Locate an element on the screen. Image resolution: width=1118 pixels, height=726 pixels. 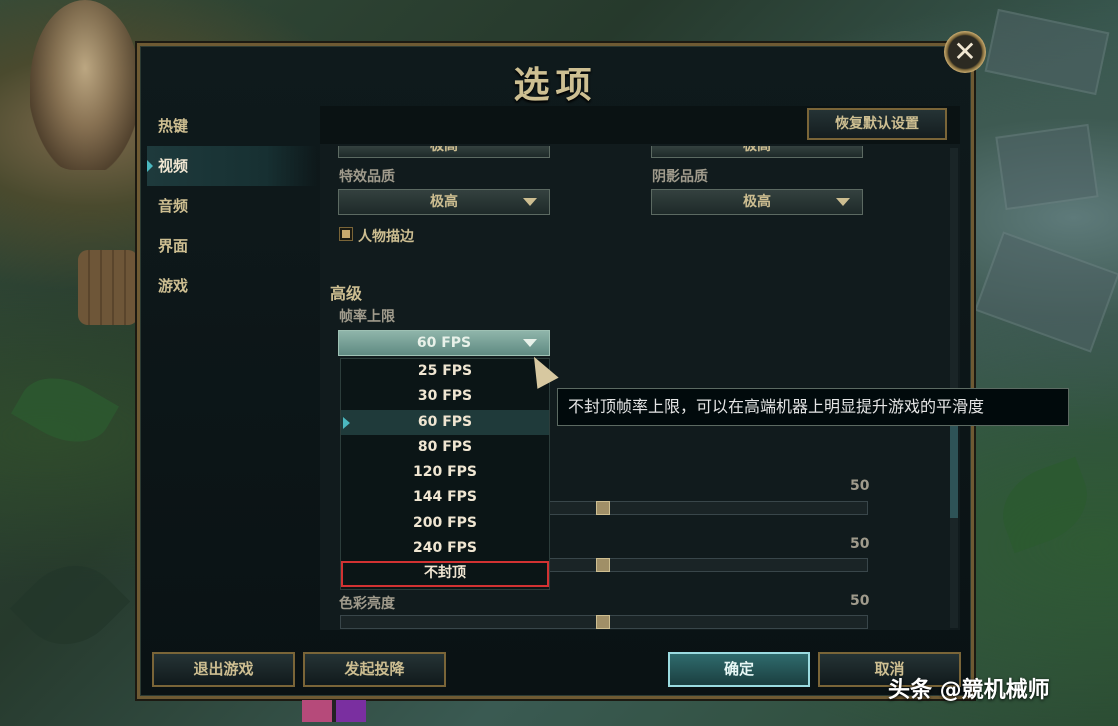
fps-option-selected: 60 FPS is located at coordinates (445, 422).